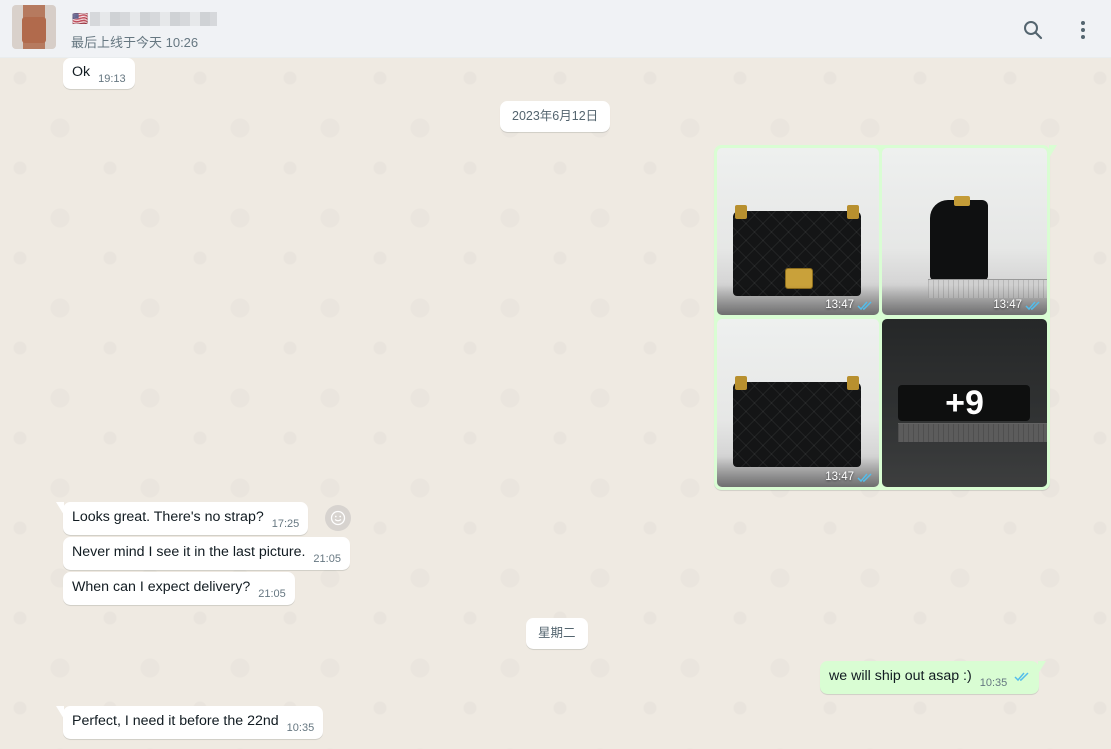 This screenshot has width=1111, height=749. I want to click on more-vertical-icon, so click(1083, 30).